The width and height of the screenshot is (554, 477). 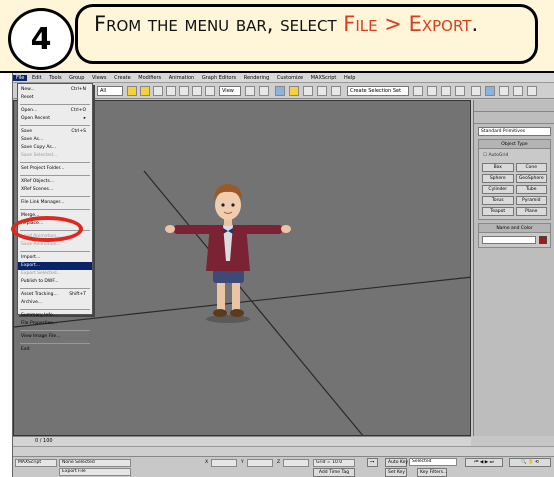 What do you see at coordinates (122, 78) in the screenshot?
I see `menu-create: Create` at bounding box center [122, 78].